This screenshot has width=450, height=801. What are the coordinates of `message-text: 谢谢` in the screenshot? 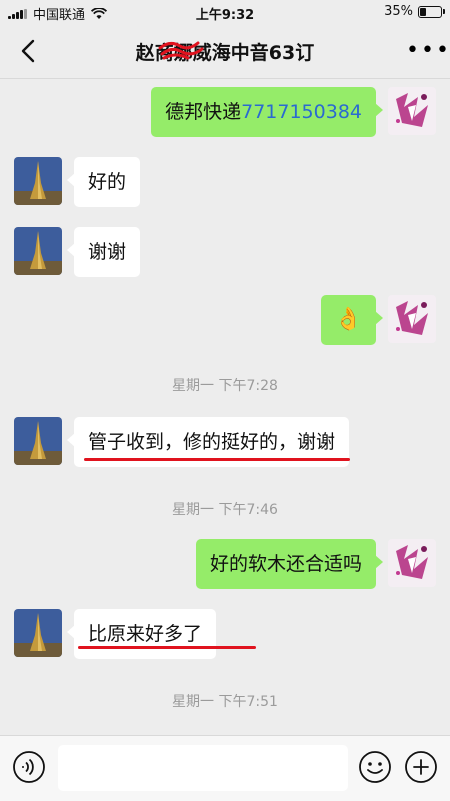 It's located at (107, 252).